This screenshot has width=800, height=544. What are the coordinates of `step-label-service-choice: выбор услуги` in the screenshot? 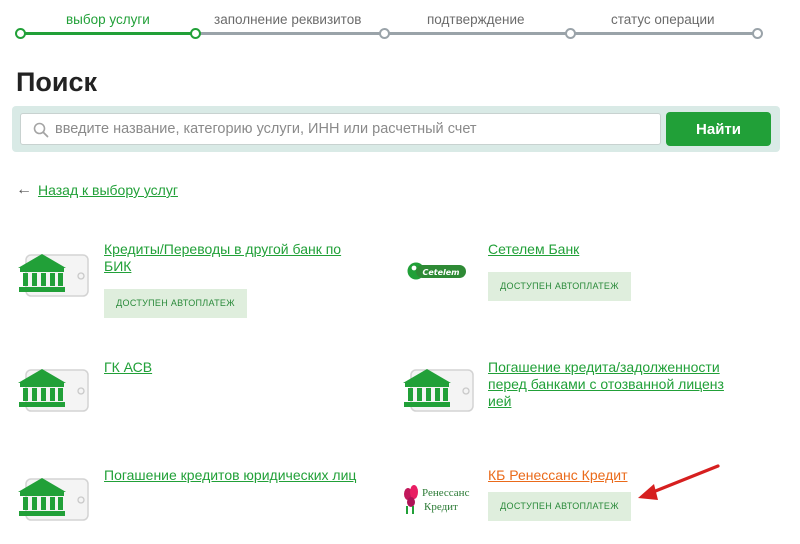 It's located at (108, 19).